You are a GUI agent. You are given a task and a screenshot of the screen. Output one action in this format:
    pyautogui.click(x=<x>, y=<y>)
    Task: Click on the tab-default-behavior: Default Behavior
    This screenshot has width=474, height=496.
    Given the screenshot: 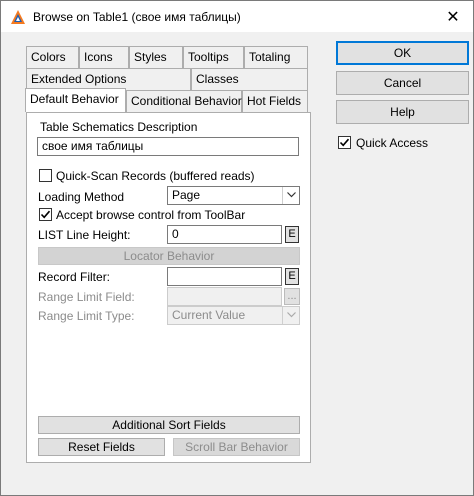 What is the action you would take?
    pyautogui.click(x=75, y=100)
    